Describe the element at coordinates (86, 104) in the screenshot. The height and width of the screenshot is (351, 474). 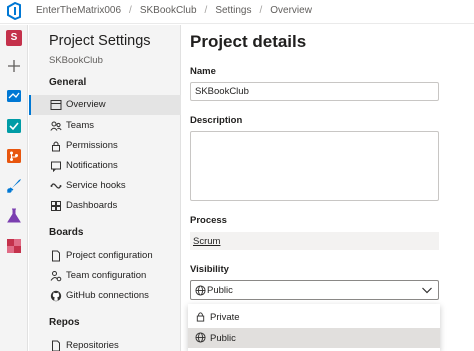
I see `nav-item-label: Overview` at that location.